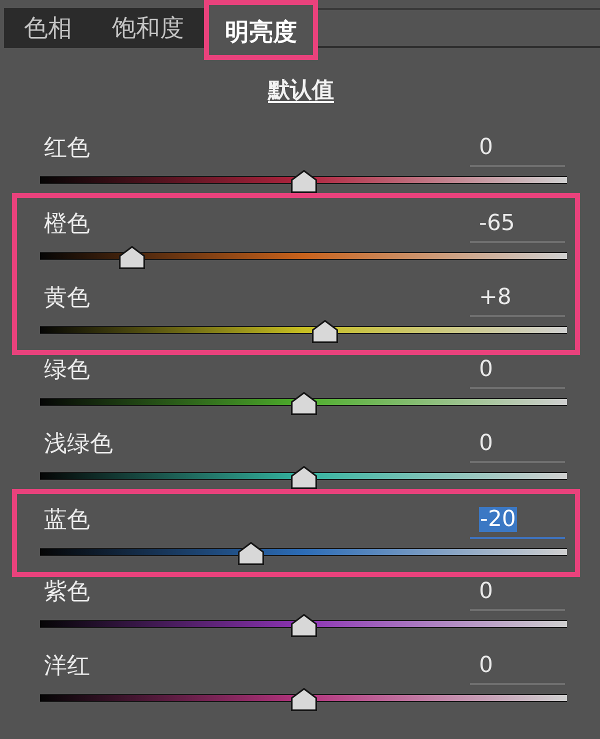  Describe the element at coordinates (66, 592) in the screenshot. I see `slider-label: 紫色` at that location.